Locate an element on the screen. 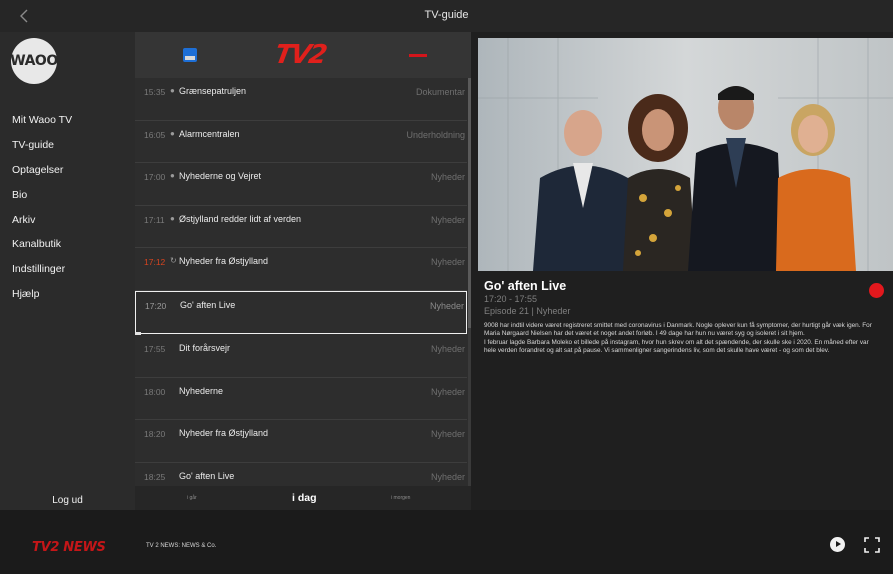  page-title: TV-guide is located at coordinates (446, 15).